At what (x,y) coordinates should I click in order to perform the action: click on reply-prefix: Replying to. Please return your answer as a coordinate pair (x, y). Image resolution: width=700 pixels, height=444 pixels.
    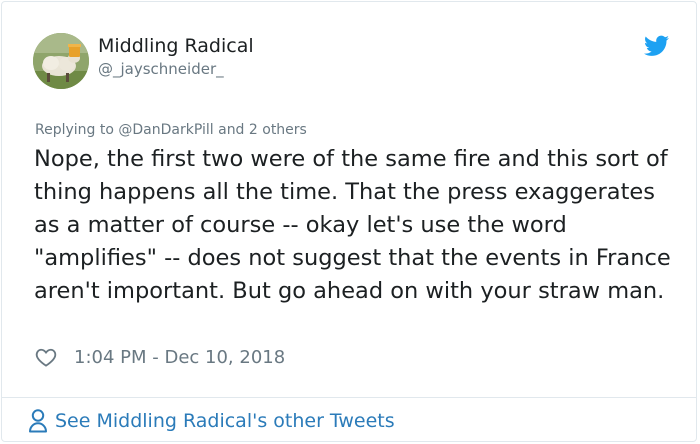
    Looking at the image, I should click on (74, 130).